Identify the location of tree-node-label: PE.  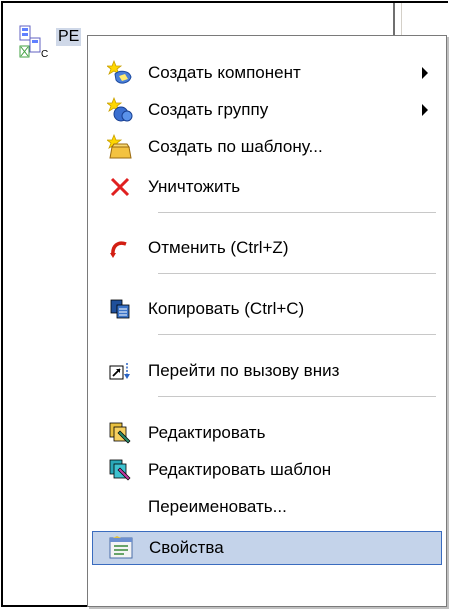
(69, 37).